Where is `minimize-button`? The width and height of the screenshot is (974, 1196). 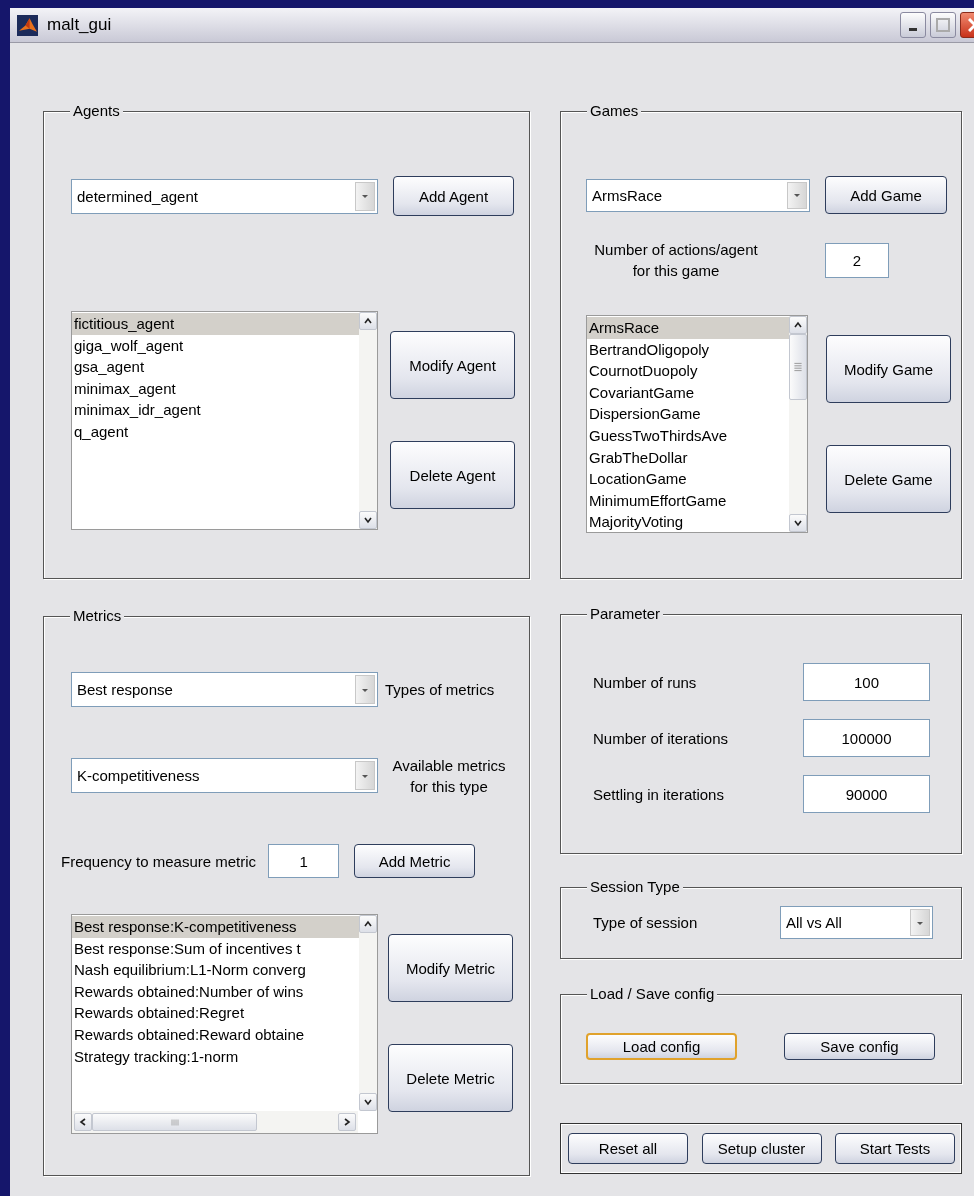 minimize-button is located at coordinates (913, 25).